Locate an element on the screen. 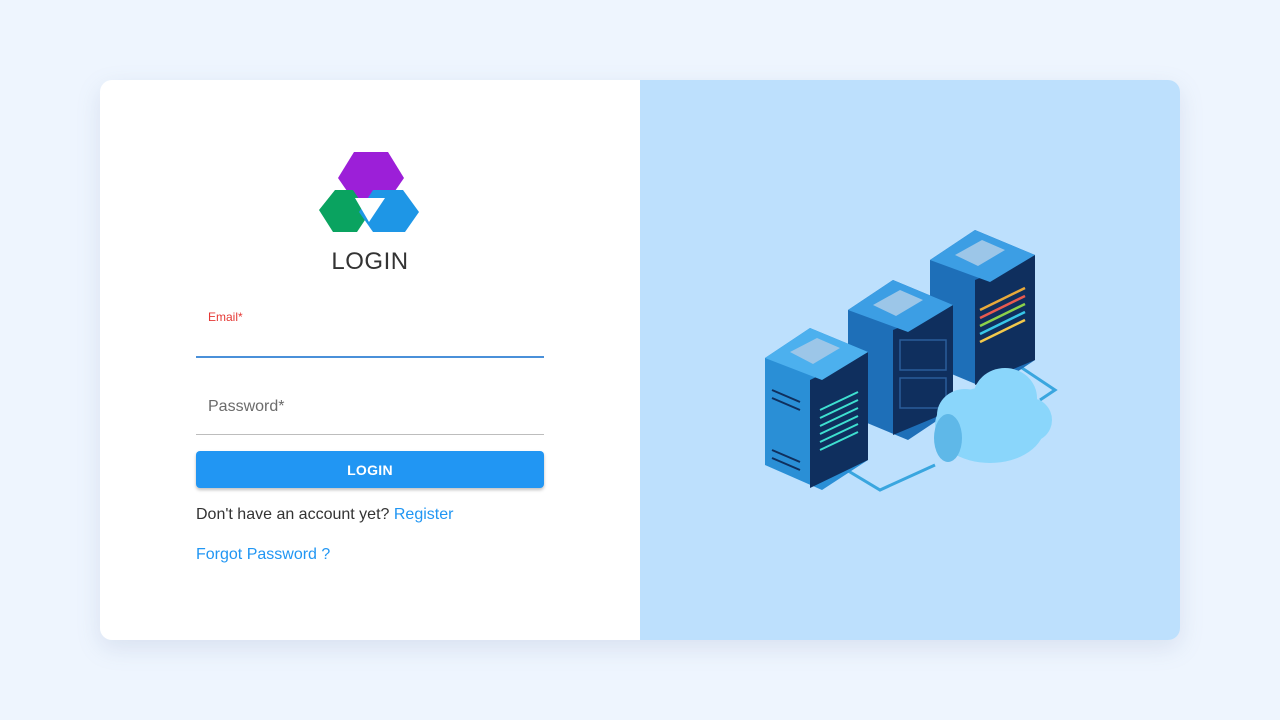 The width and height of the screenshot is (1280, 720). page-title: LOGIN is located at coordinates (370, 261).